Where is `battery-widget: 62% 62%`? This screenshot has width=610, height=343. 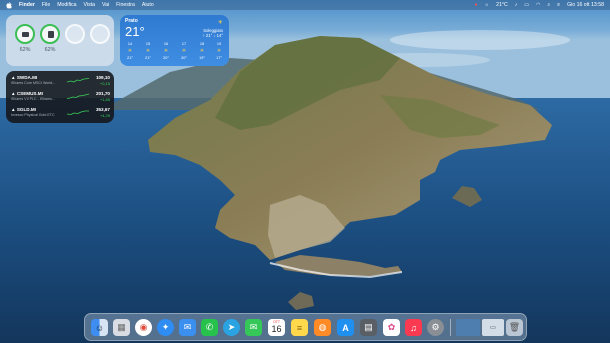 battery-widget: 62% 62% is located at coordinates (60, 40).